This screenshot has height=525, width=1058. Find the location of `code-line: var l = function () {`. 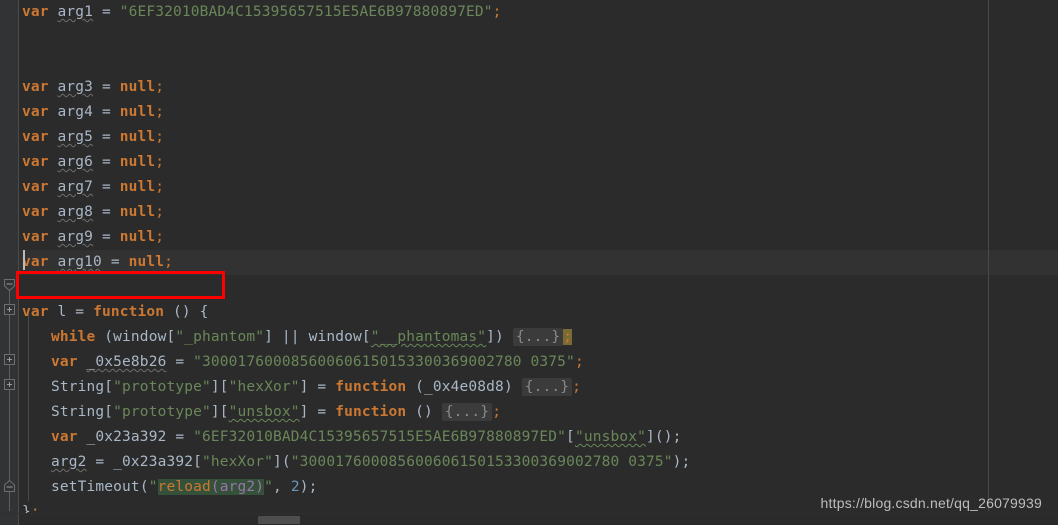

code-line: var l = function () { is located at coordinates (115, 312).